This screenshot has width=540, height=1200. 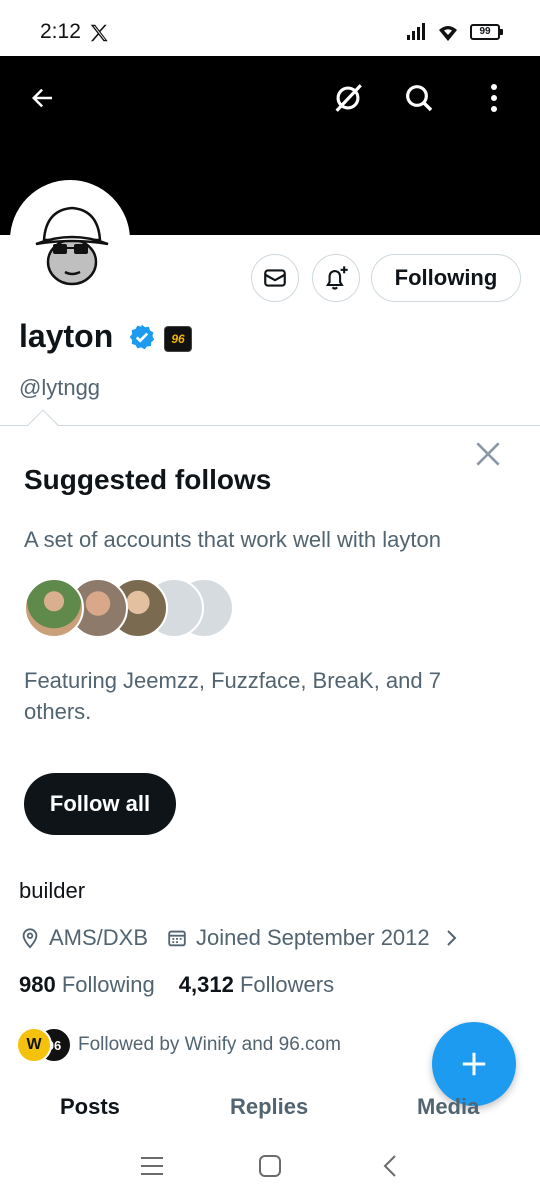 What do you see at coordinates (287, 984) in the screenshot?
I see `followers-count-label: Followers` at bounding box center [287, 984].